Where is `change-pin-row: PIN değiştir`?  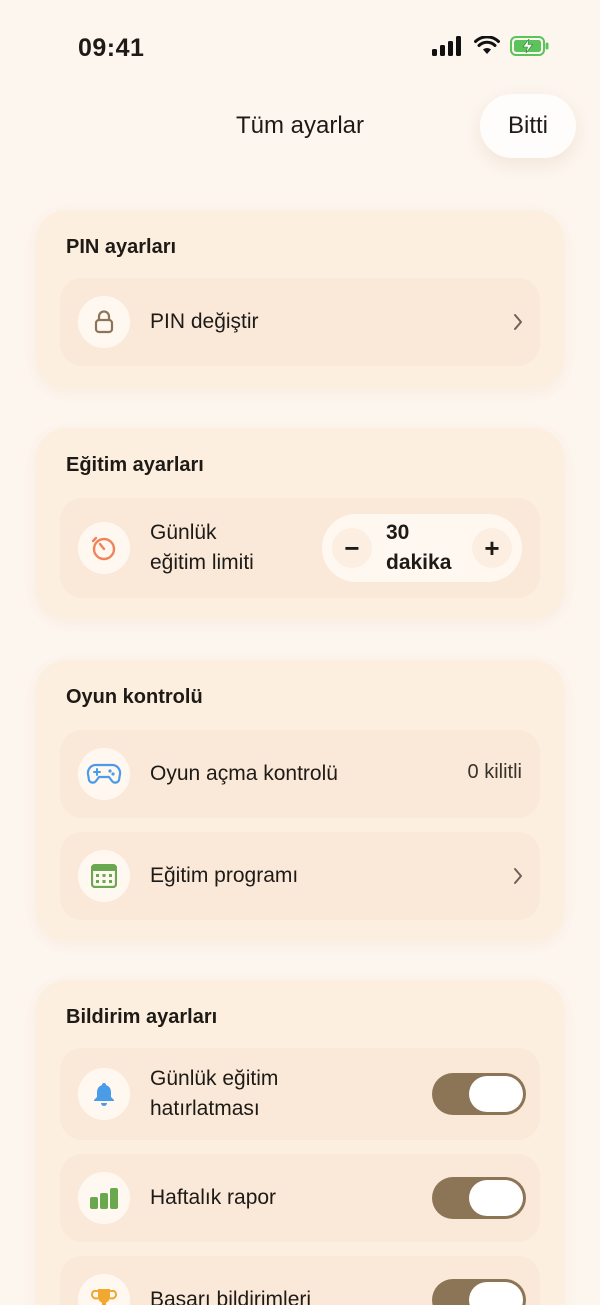
change-pin-row: PIN değiştir is located at coordinates (300, 322).